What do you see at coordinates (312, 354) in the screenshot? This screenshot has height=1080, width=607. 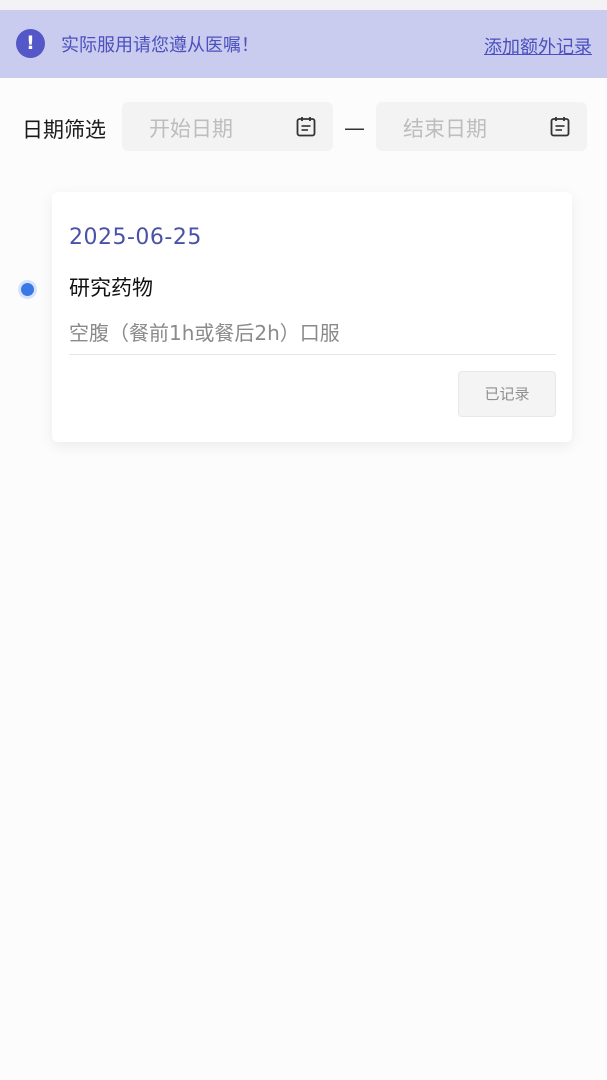 I see `card-divider` at bounding box center [312, 354].